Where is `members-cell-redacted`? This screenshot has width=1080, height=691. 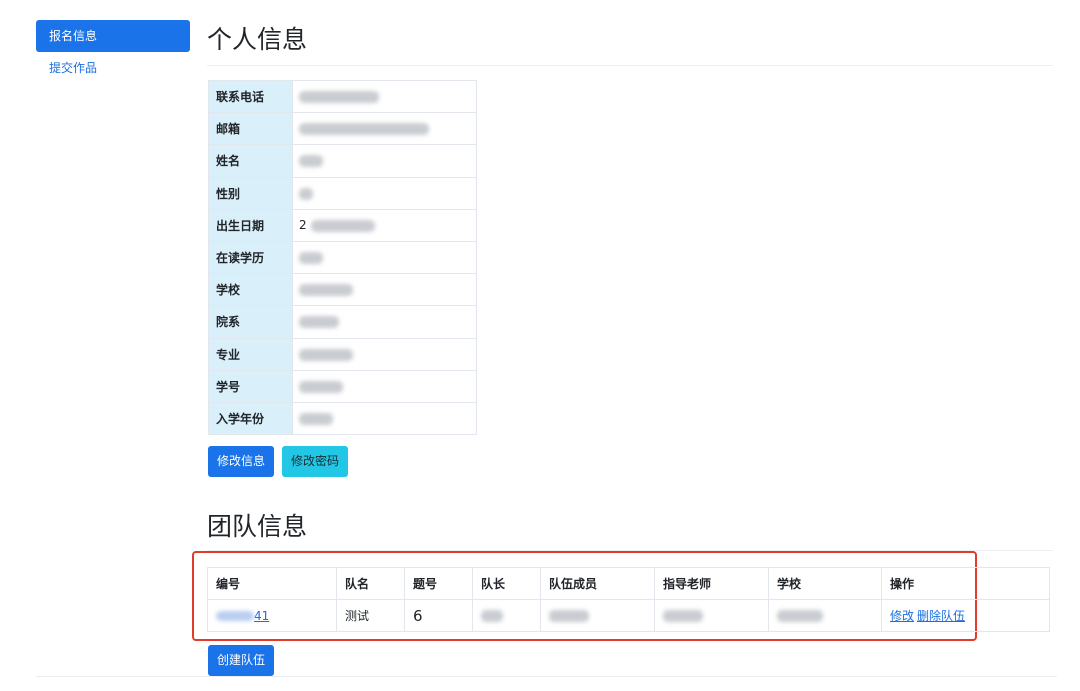 members-cell-redacted is located at coordinates (597, 615).